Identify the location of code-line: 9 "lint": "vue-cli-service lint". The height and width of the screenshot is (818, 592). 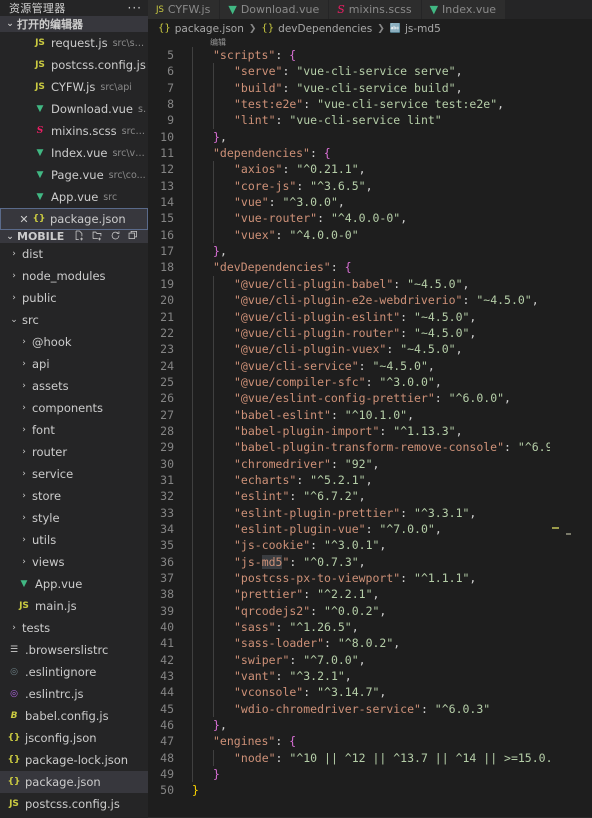
(370, 120).